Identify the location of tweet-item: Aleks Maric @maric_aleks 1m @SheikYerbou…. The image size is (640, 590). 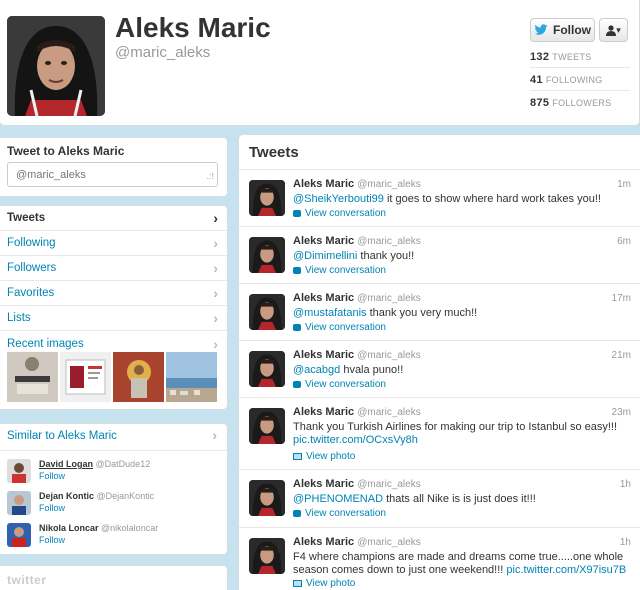
(439, 197).